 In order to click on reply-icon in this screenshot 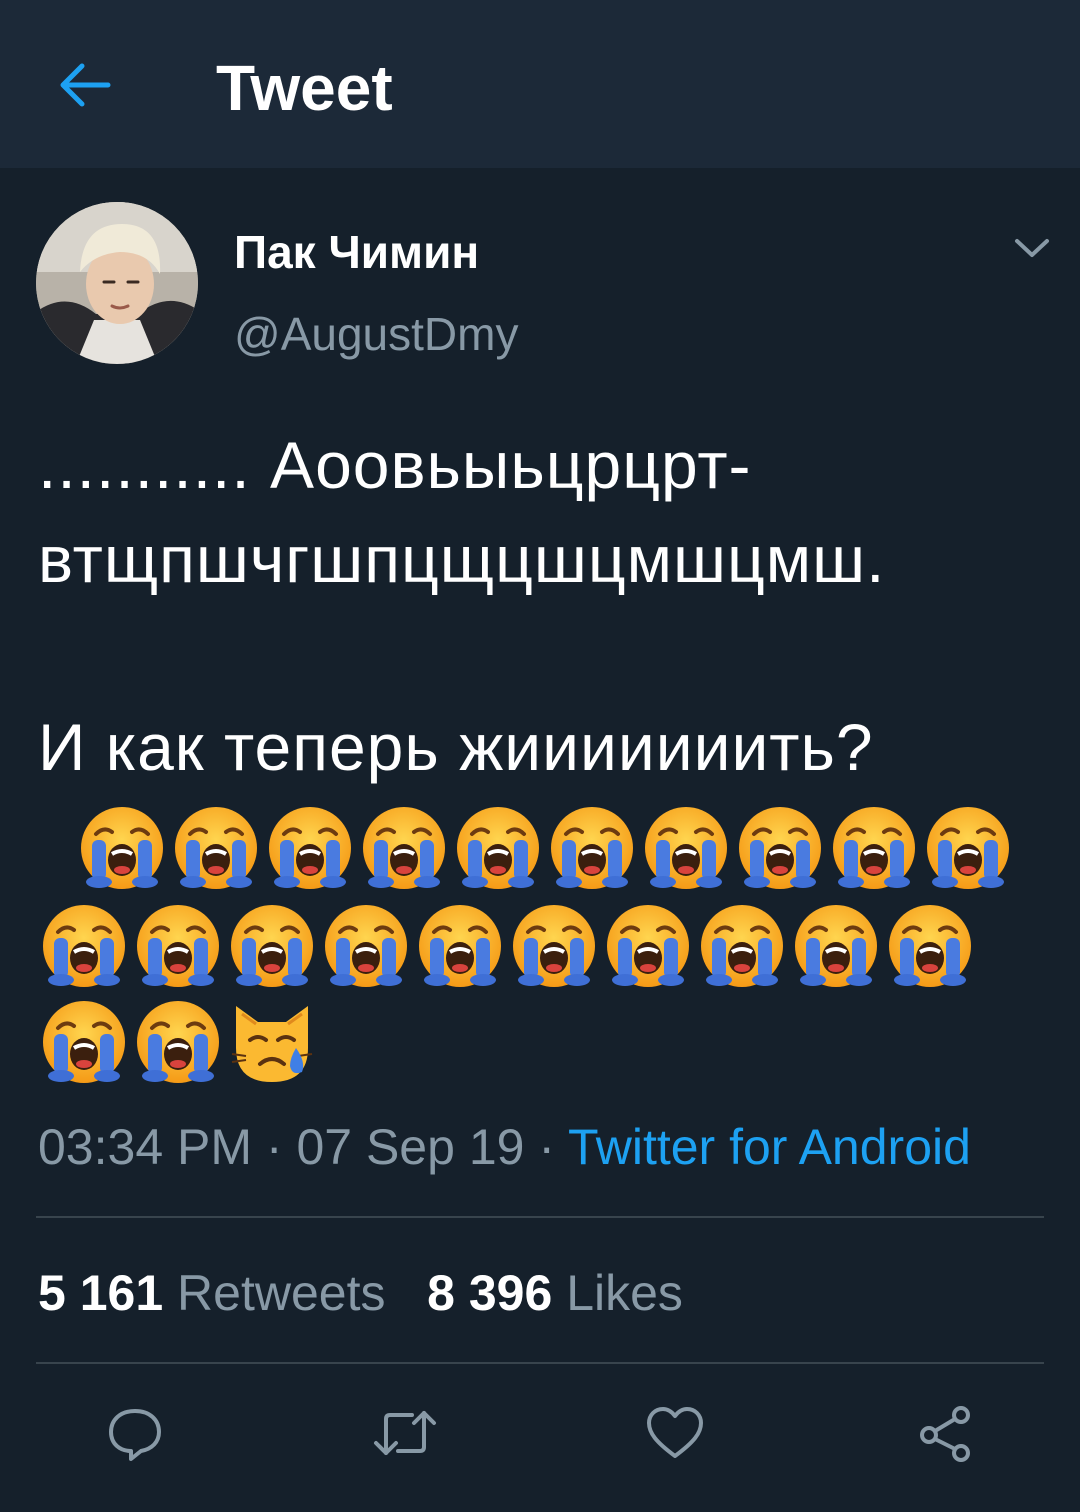, I will do `click(135, 1435)`.